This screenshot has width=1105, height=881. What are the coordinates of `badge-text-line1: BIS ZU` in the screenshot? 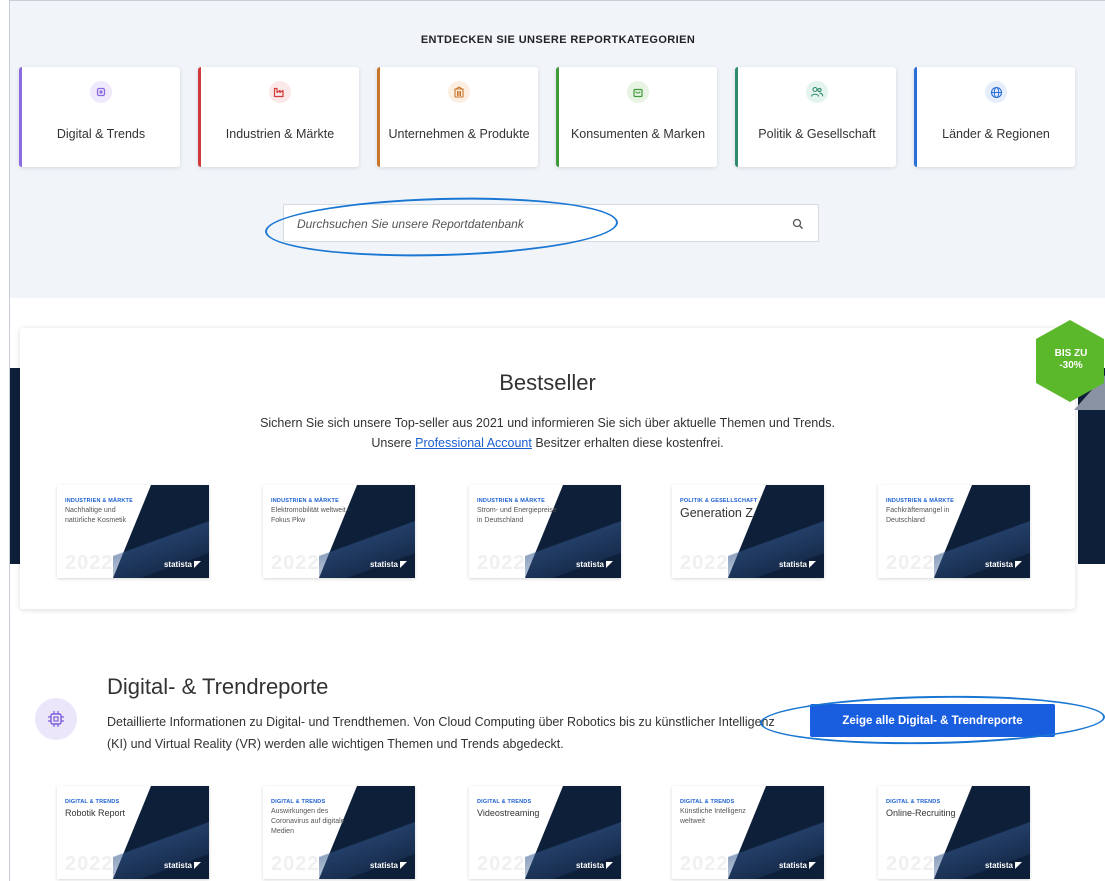 It's located at (1071, 353).